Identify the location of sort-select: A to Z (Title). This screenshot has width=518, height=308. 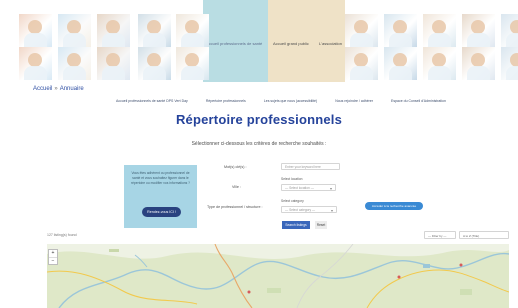
(484, 235).